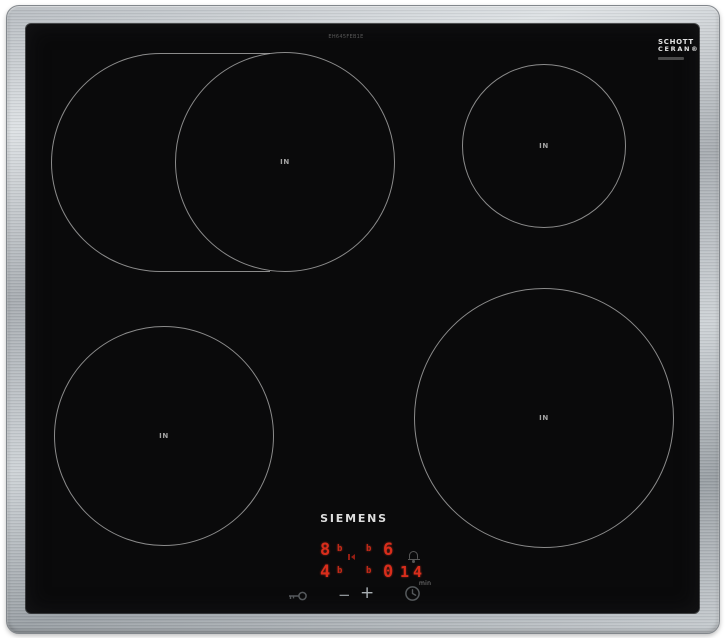 This screenshot has height=638, width=727. I want to click on zone-bottom-right: IN, so click(544, 418).